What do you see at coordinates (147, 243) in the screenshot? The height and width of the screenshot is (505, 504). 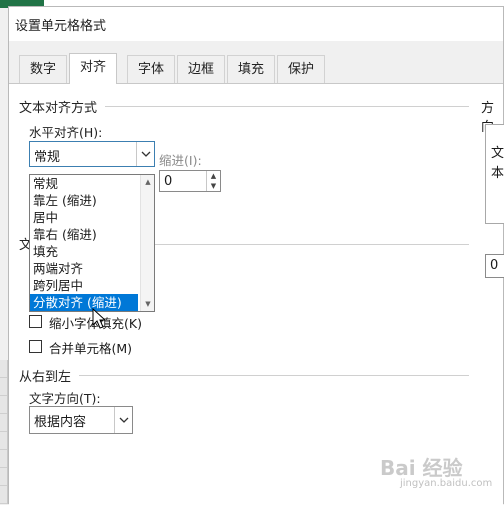 I see `dropdown-scrollbar: ▲ ▼` at bounding box center [147, 243].